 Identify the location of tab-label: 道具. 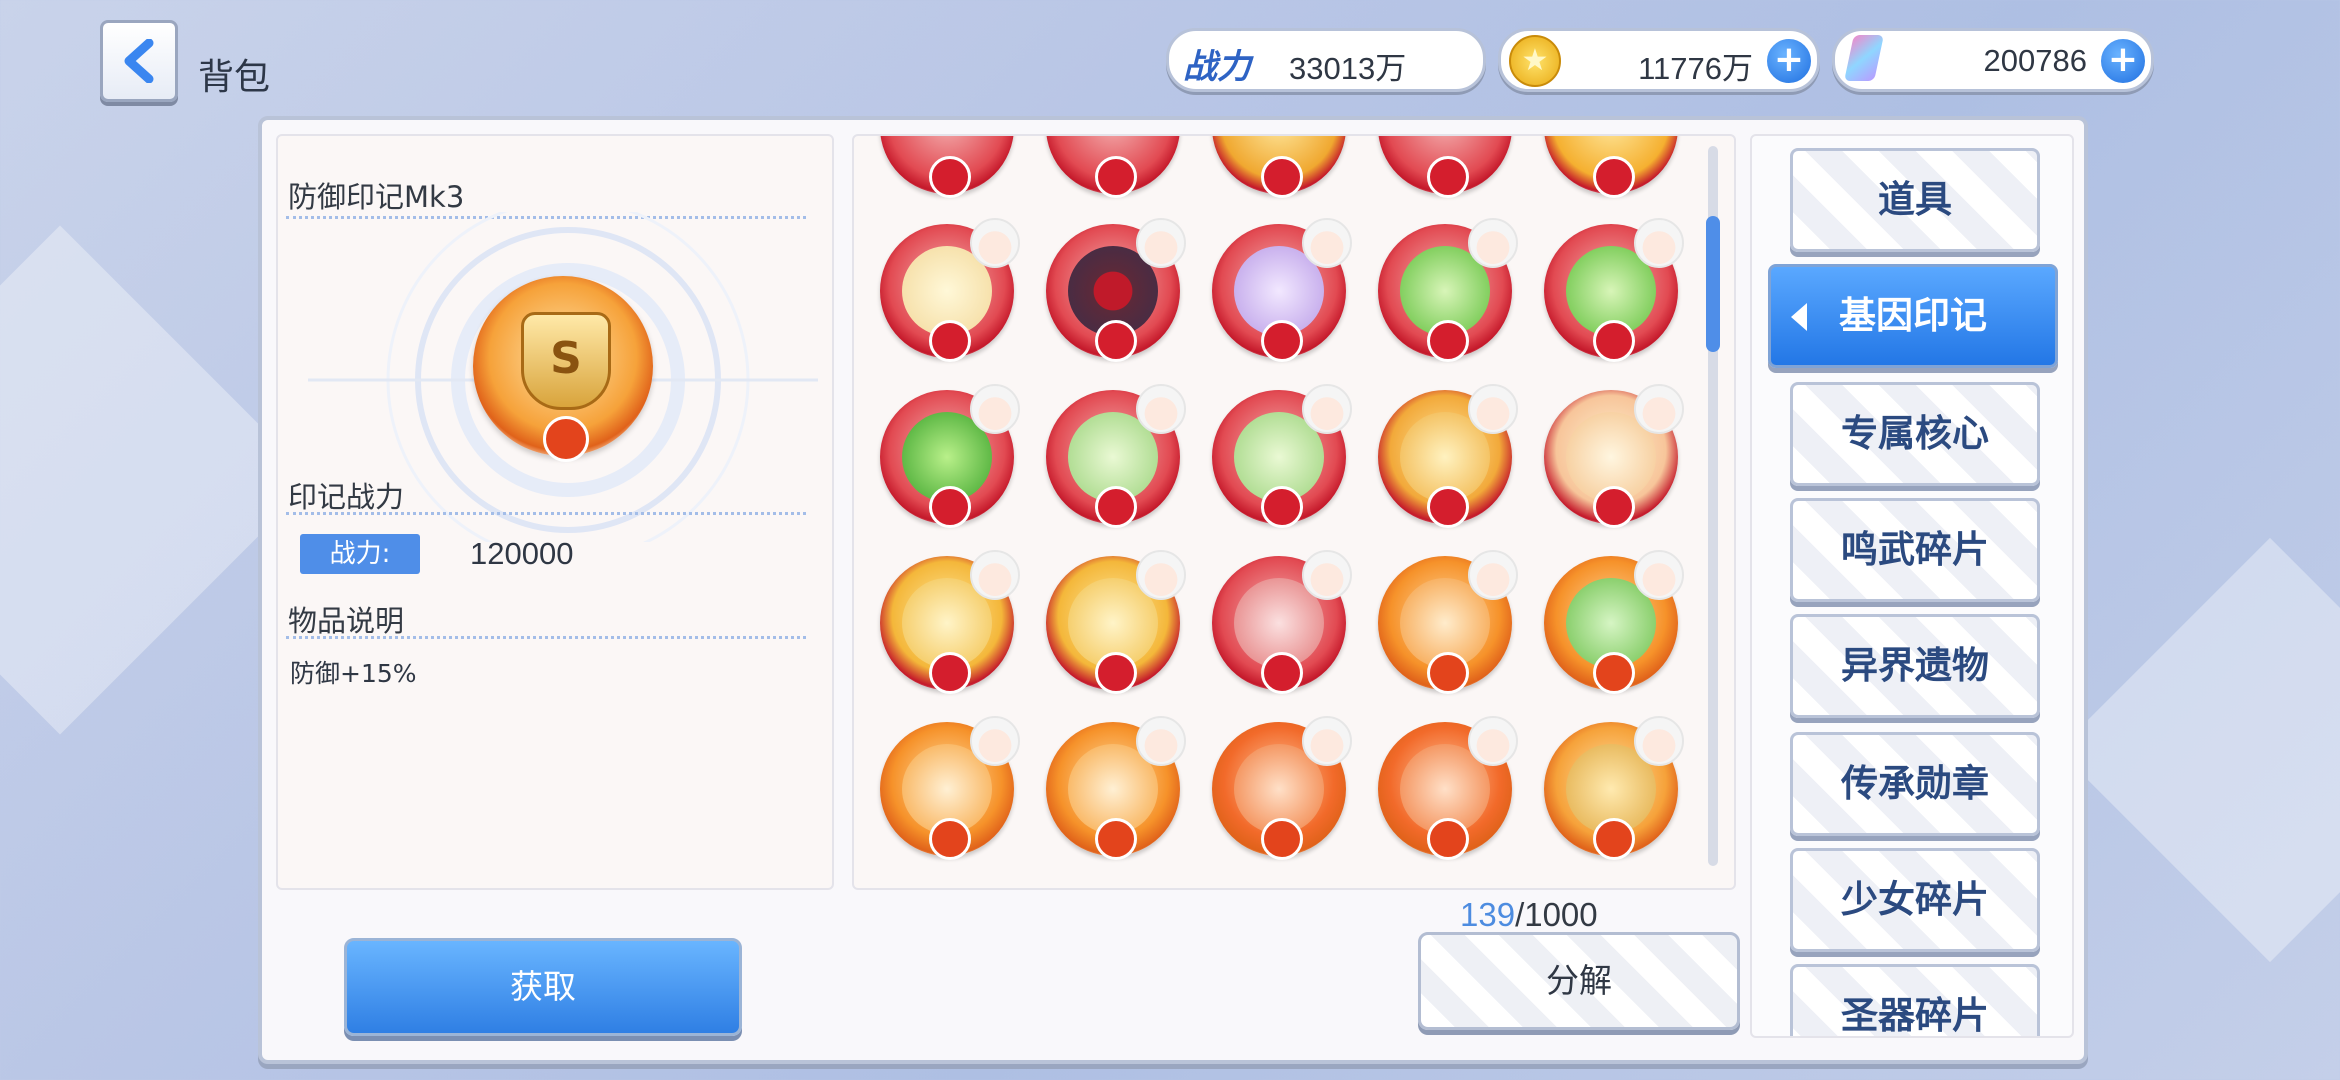
(1915, 199).